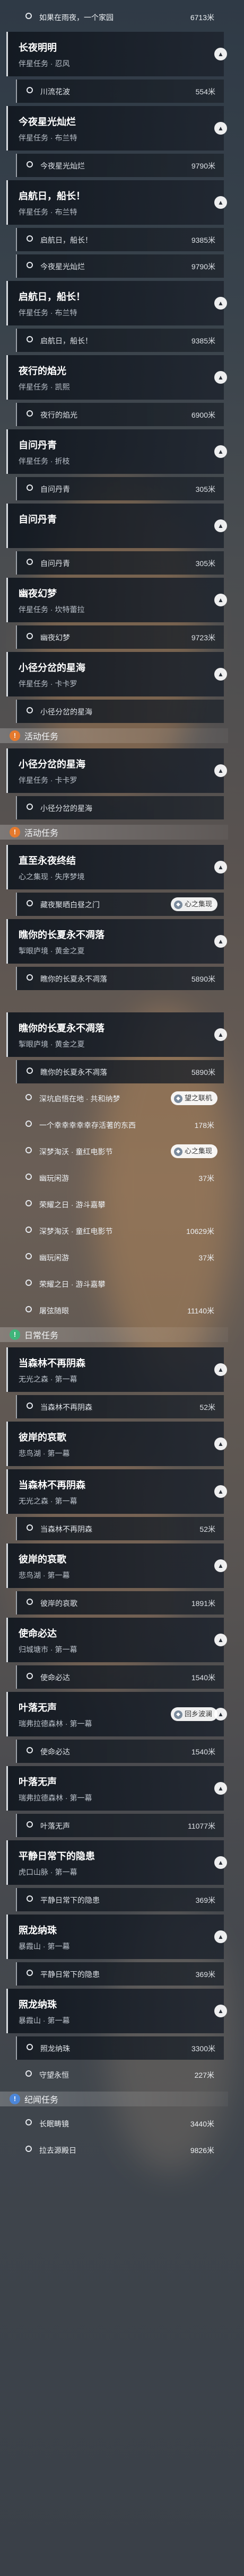  I want to click on quest-card: 叶落无声 瑞弗拉德森林 · 第一幕 ▲, so click(117, 1788).